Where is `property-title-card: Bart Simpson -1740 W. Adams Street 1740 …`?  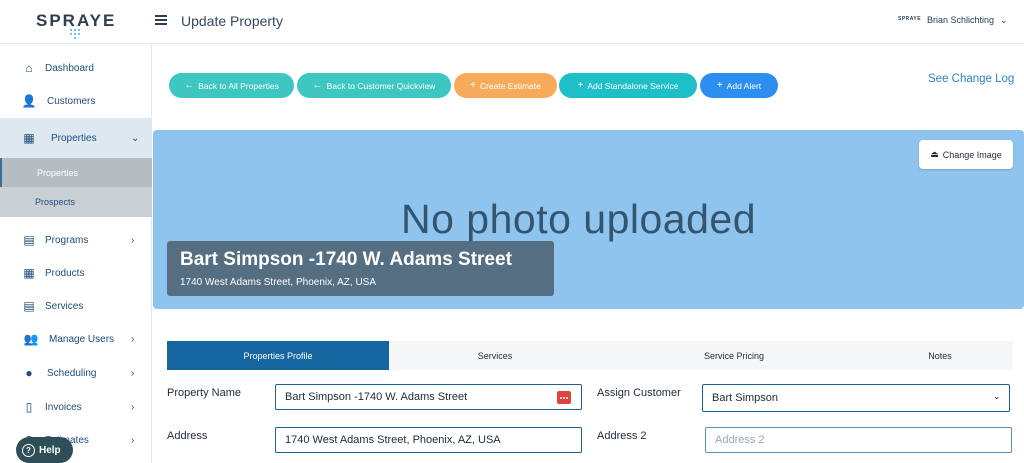
property-title-card: Bart Simpson -1740 W. Adams Street 1740 … is located at coordinates (360, 268).